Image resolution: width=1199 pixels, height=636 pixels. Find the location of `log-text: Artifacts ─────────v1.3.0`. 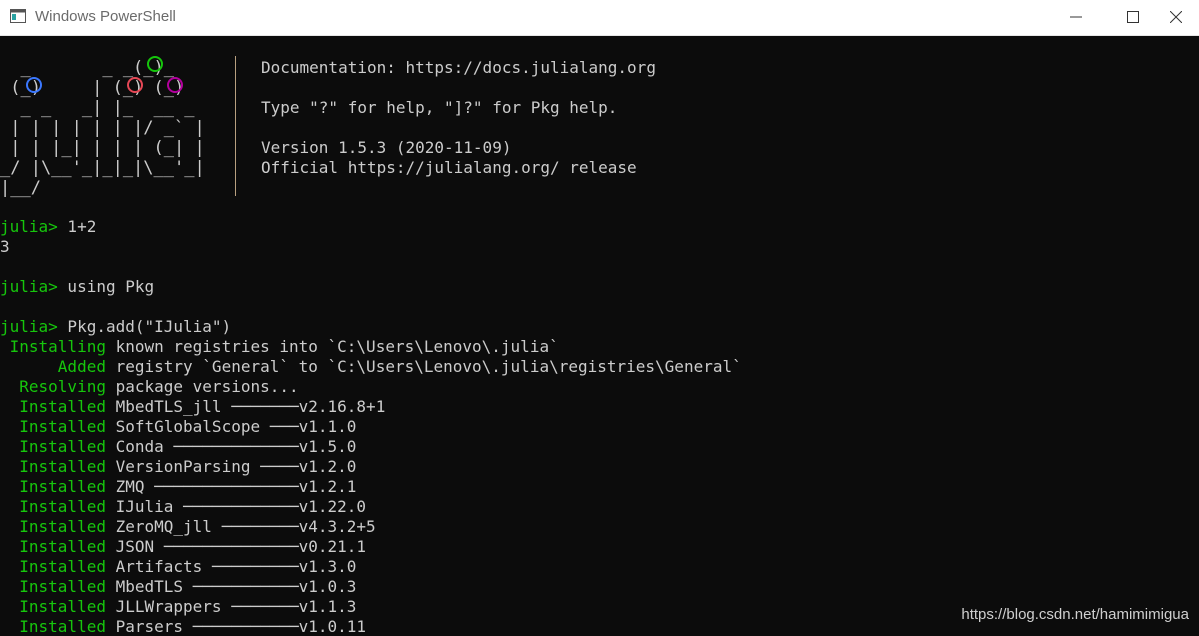

log-text: Artifacts ─────────v1.3.0 is located at coordinates (231, 566).